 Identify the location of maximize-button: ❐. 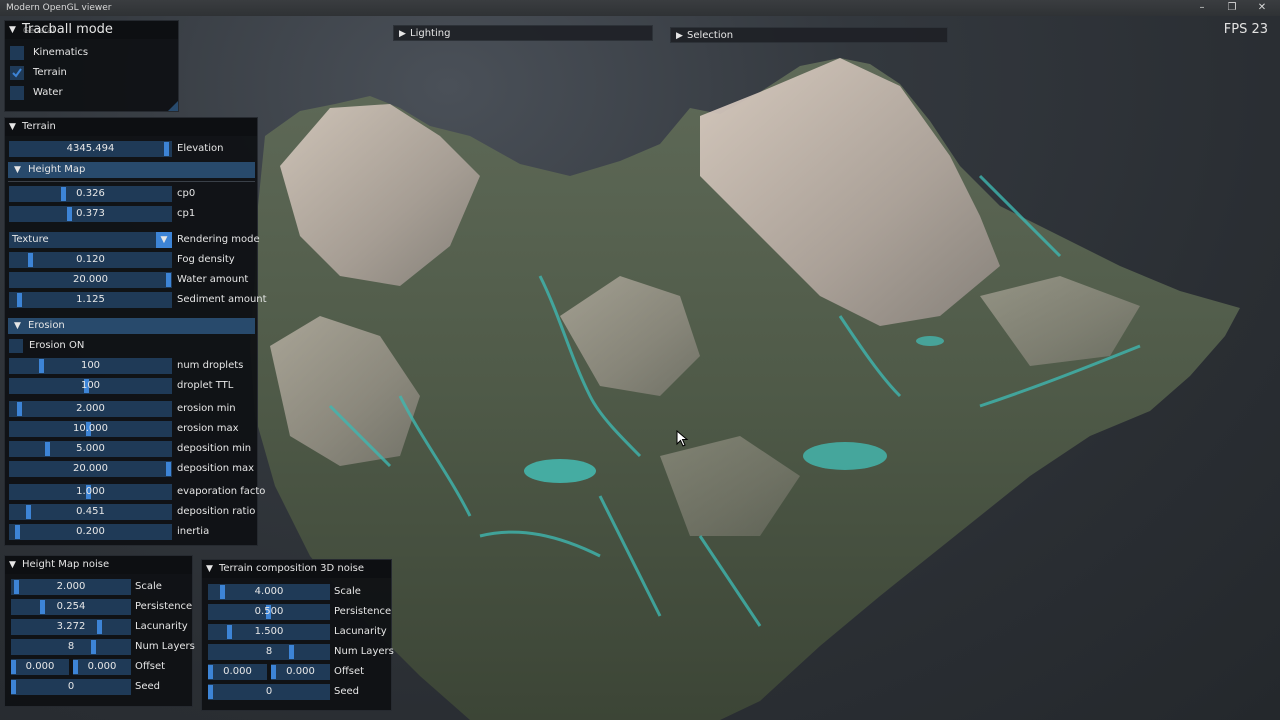
(1232, 8).